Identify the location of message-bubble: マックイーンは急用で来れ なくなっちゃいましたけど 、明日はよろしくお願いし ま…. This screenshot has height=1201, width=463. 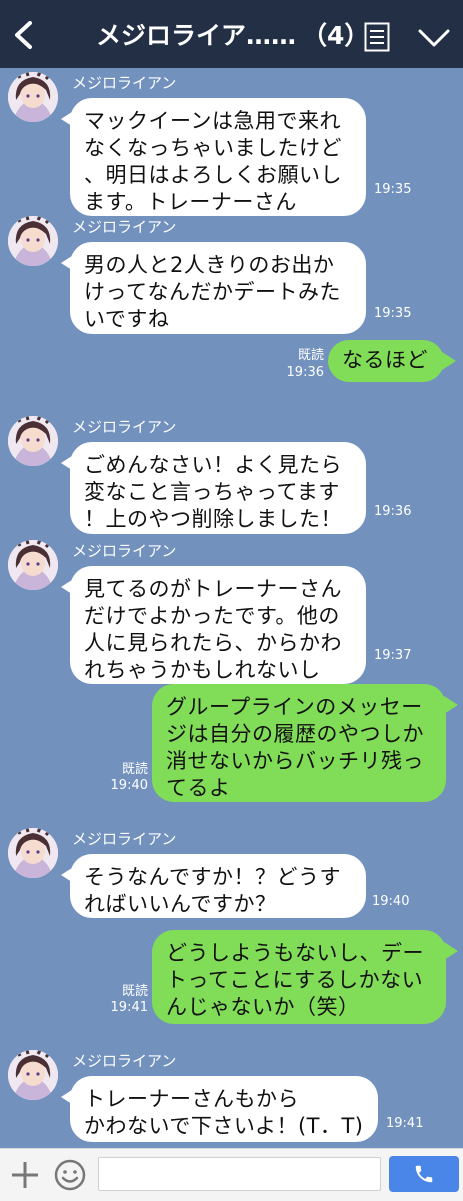
(213, 157).